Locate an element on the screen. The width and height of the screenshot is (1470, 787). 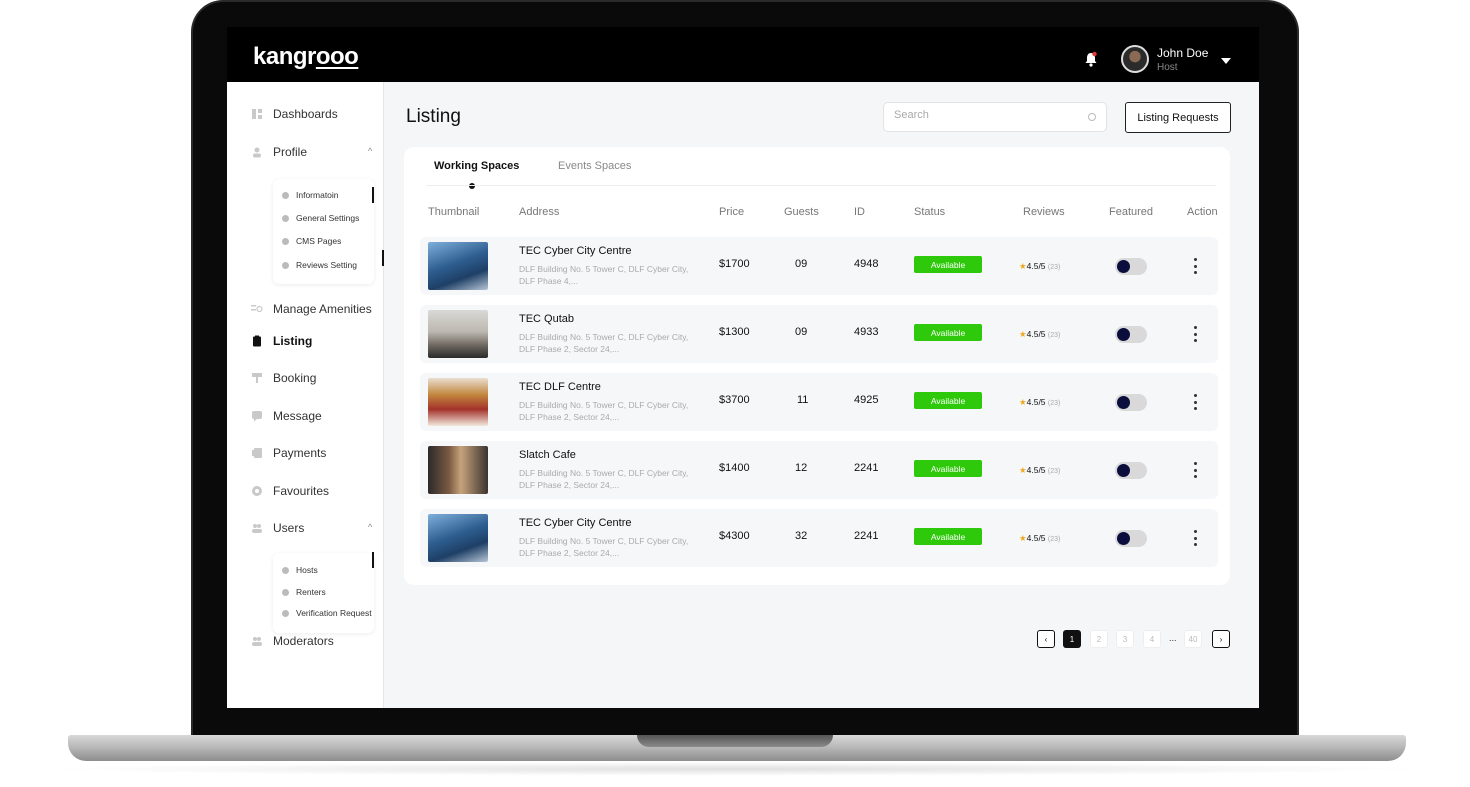
listing-id: 4933 is located at coordinates (866, 332).